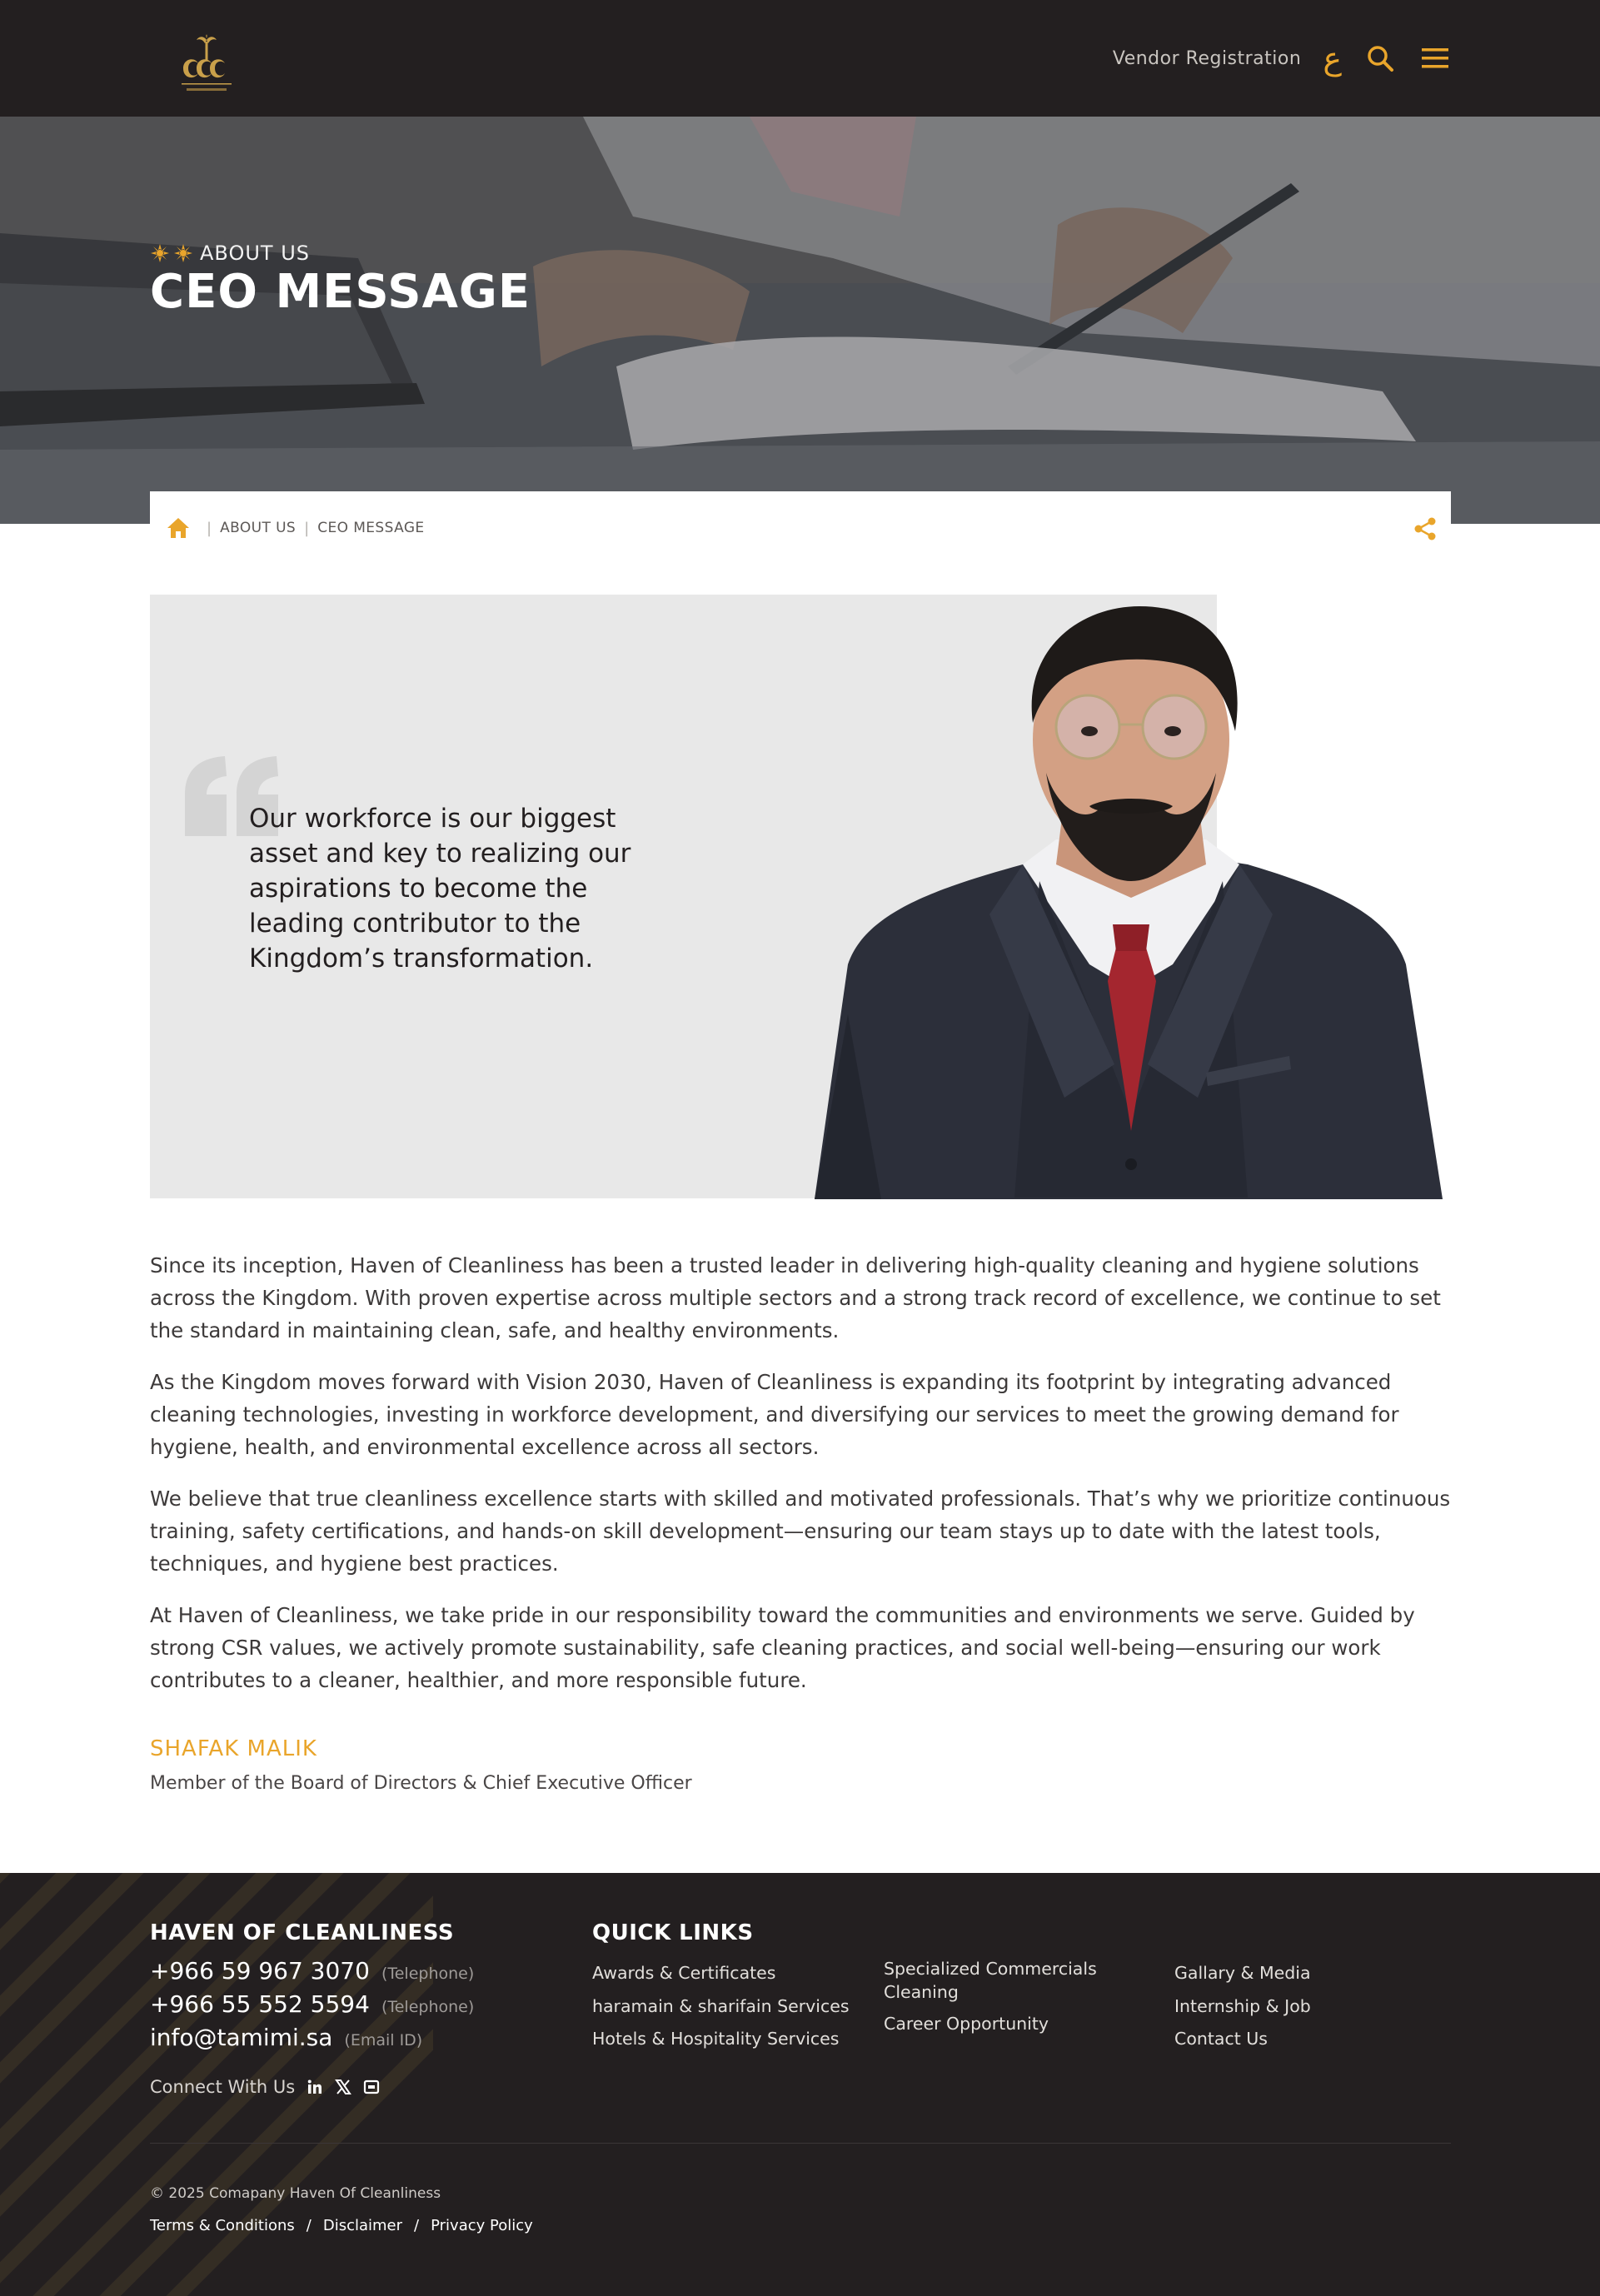 The image size is (1600, 2296). What do you see at coordinates (1242, 2007) in the screenshot?
I see `quick-link: Internship & Job` at bounding box center [1242, 2007].